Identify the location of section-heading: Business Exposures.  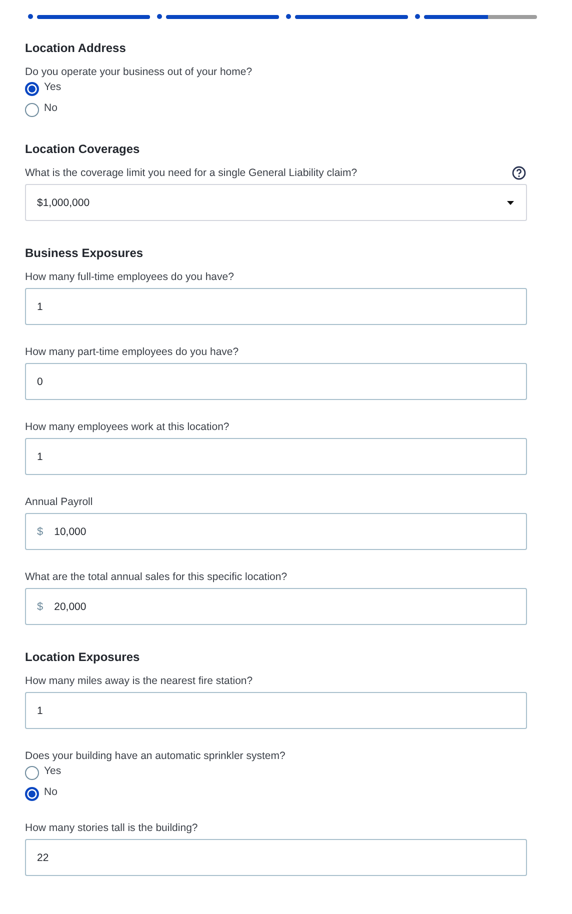
(84, 253).